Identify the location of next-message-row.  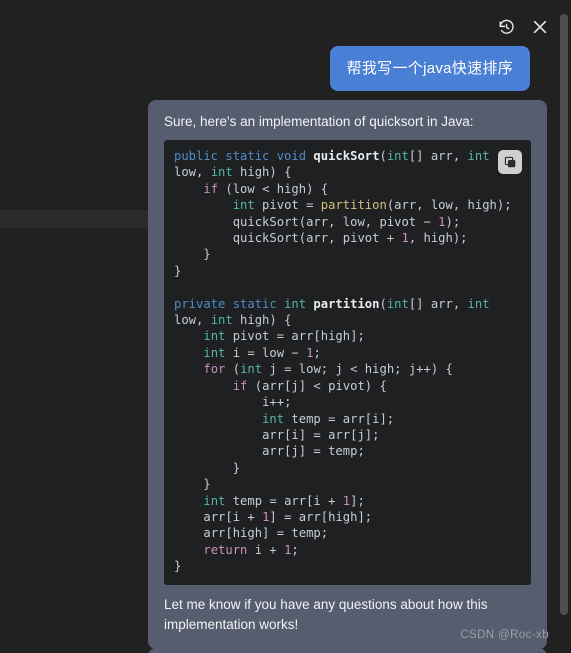
(347, 650).